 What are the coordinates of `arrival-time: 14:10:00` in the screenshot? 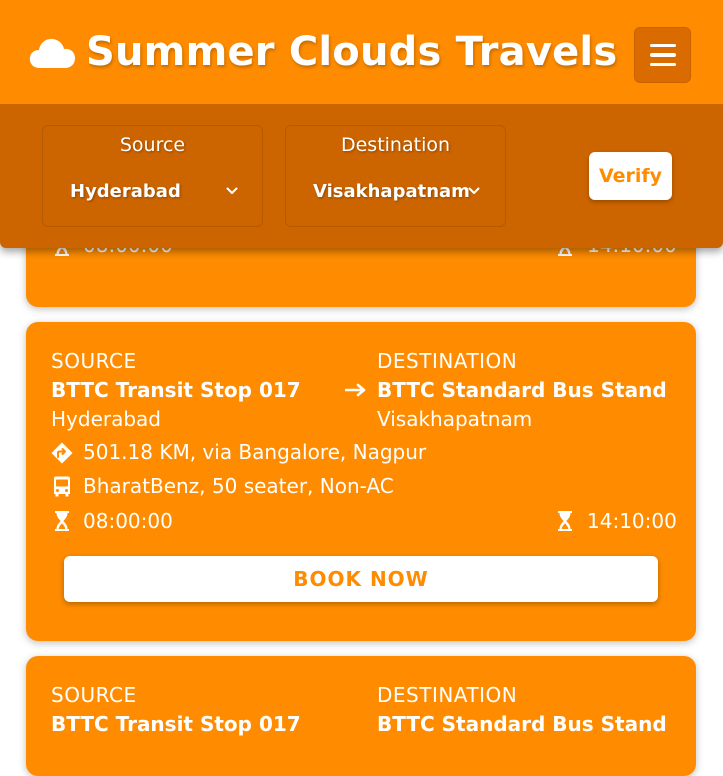 It's located at (632, 521).